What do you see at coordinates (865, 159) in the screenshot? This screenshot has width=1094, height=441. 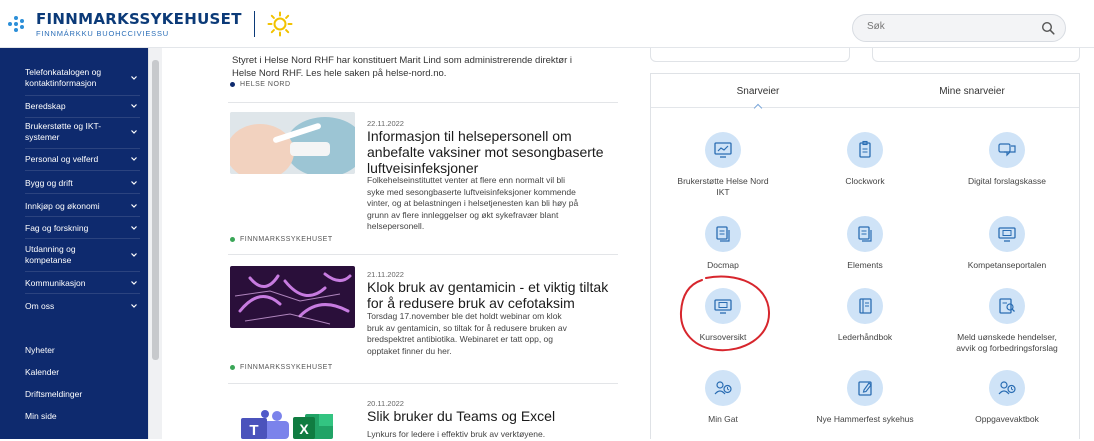 I see `shortcut-clockwork: Clockwork` at bounding box center [865, 159].